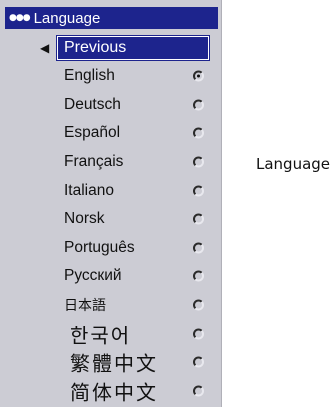 The width and height of the screenshot is (333, 407). I want to click on previous-row: ◀ Previous, so click(111, 48).